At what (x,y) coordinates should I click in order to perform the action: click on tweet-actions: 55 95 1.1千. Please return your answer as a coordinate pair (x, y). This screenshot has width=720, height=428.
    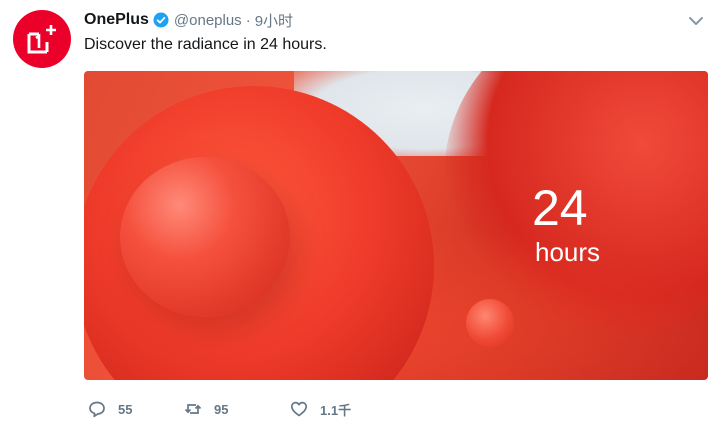
    Looking at the image, I should click on (219, 409).